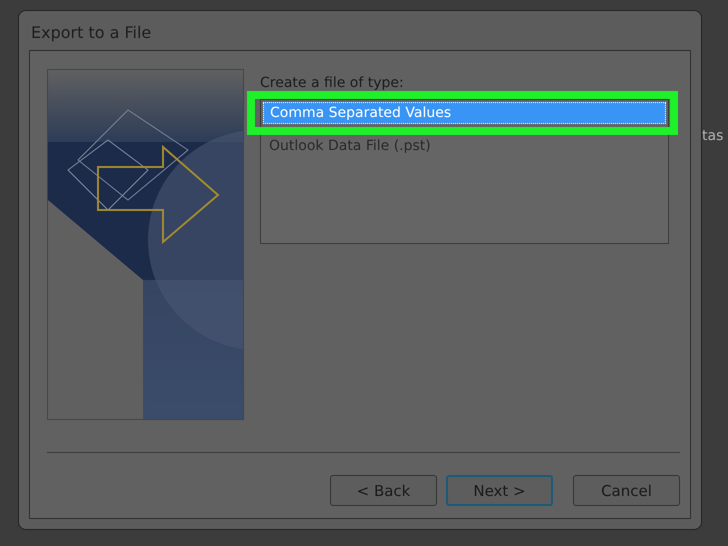 The height and width of the screenshot is (546, 728). Describe the element at coordinates (91, 33) in the screenshot. I see `window-title: Export to a File` at that location.